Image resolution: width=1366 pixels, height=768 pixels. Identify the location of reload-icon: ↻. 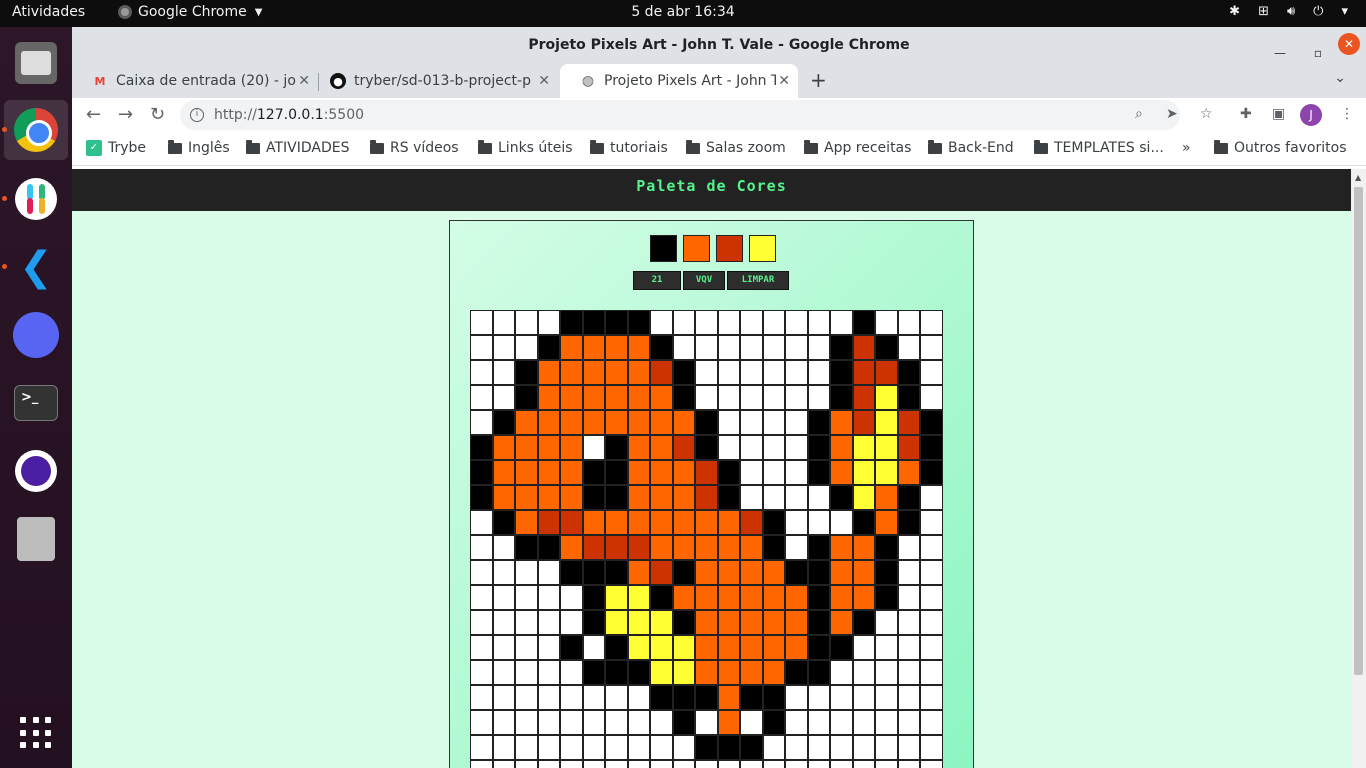
(157, 114).